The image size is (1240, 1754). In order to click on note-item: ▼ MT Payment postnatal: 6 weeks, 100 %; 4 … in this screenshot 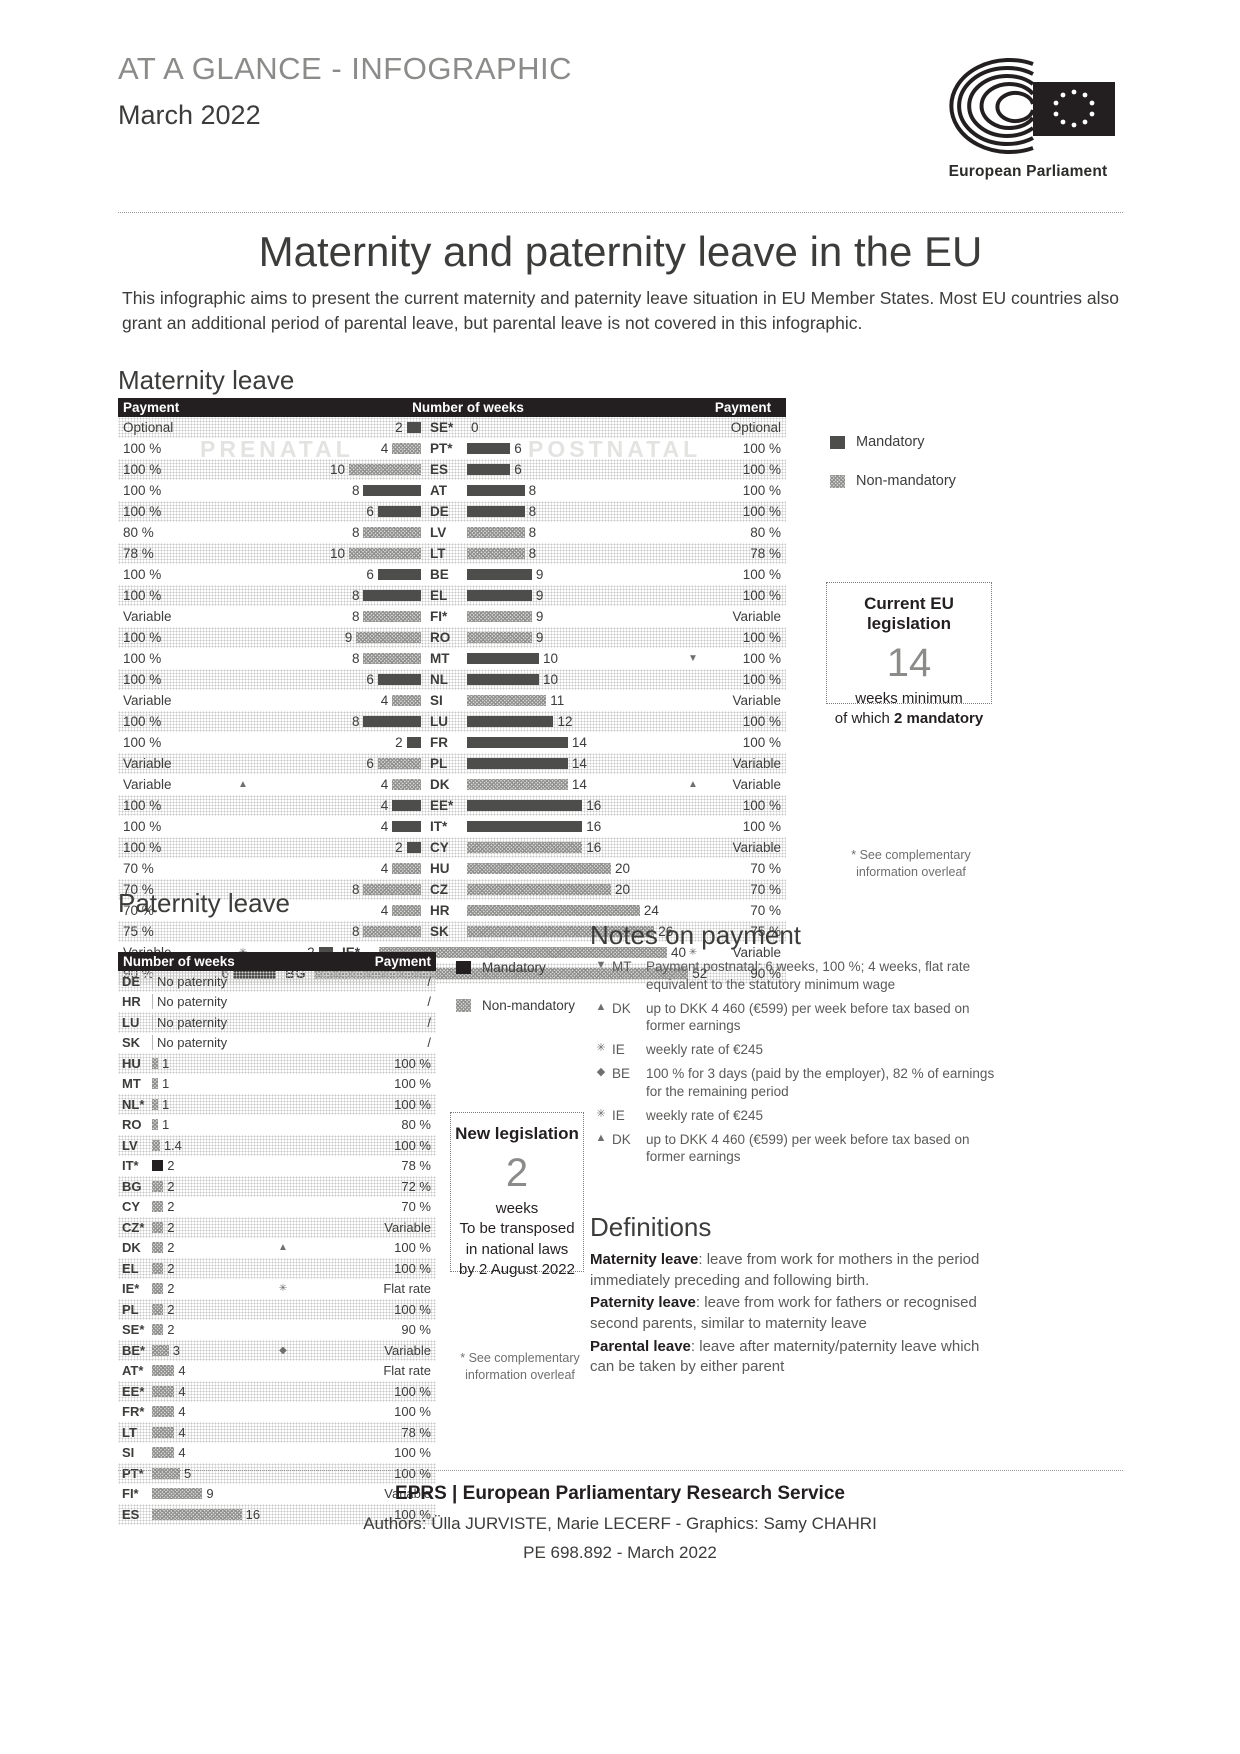, I will do `click(795, 976)`.